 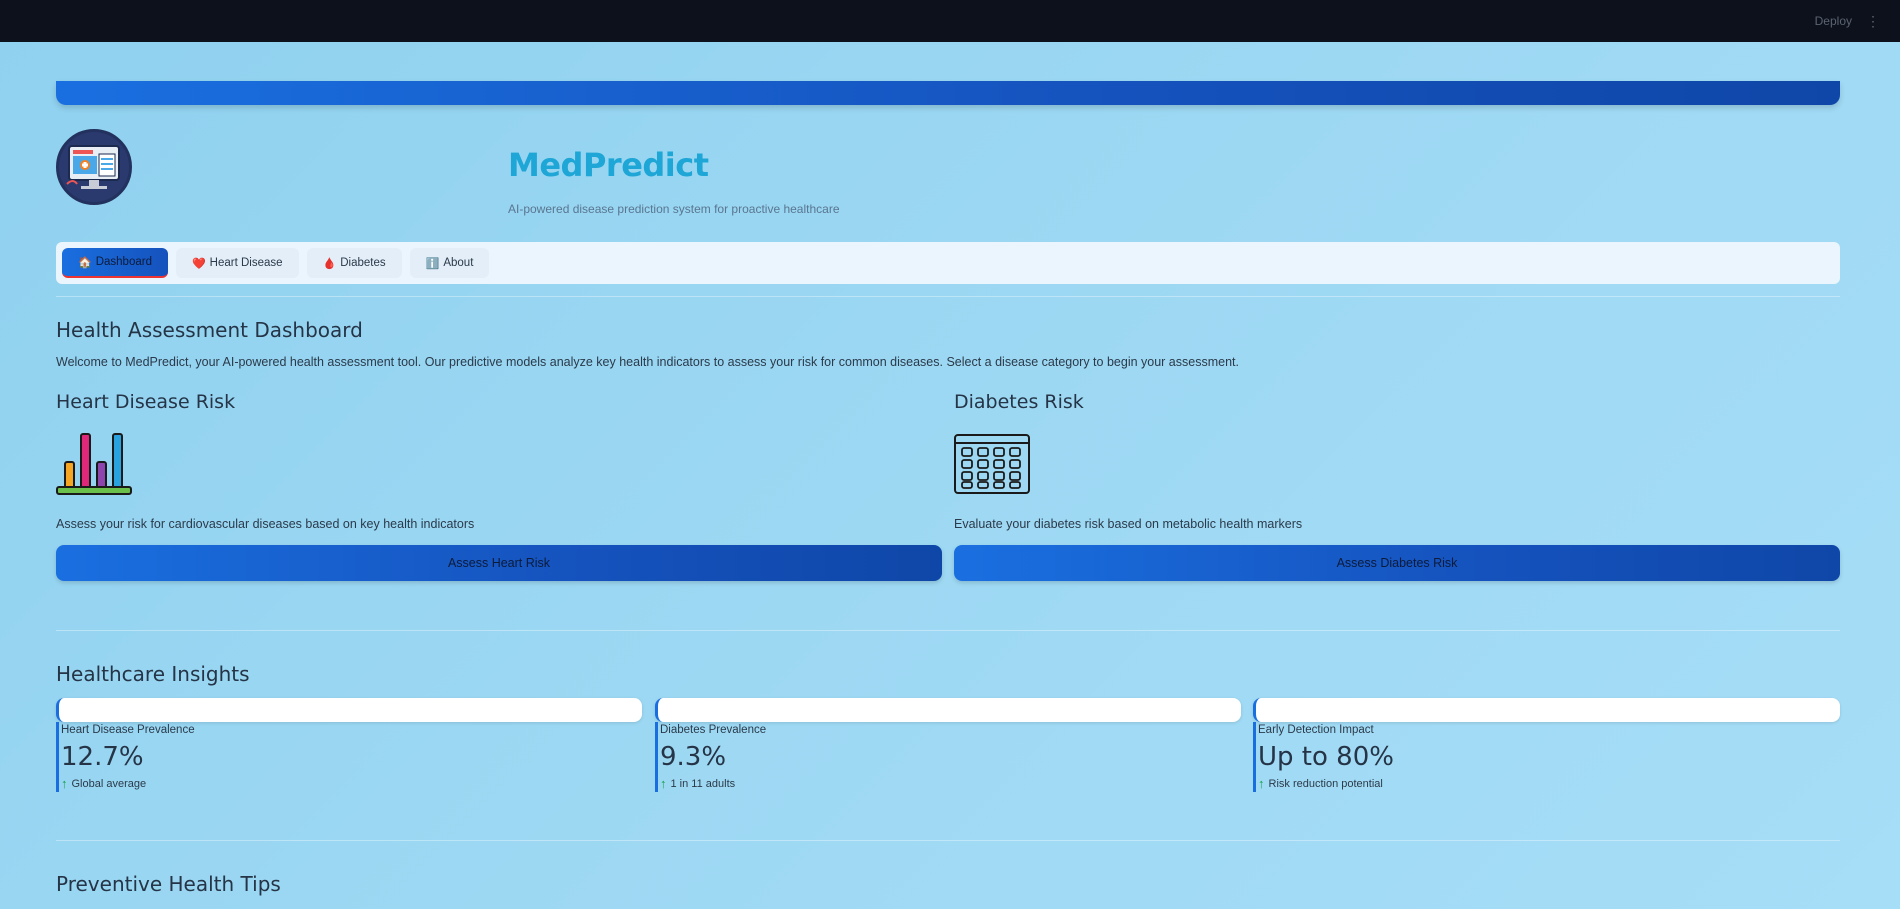 I want to click on tab-diabetes: 🩸 Diabetes, so click(x=354, y=263).